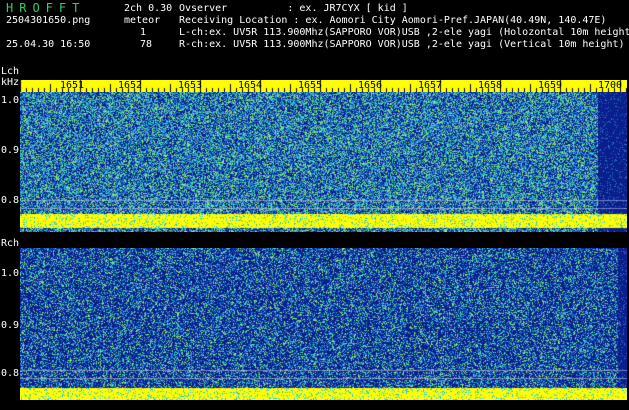 This screenshot has width=629, height=410. Describe the element at coordinates (72, 85) in the screenshot. I see `time-label-1651: 1651` at that location.